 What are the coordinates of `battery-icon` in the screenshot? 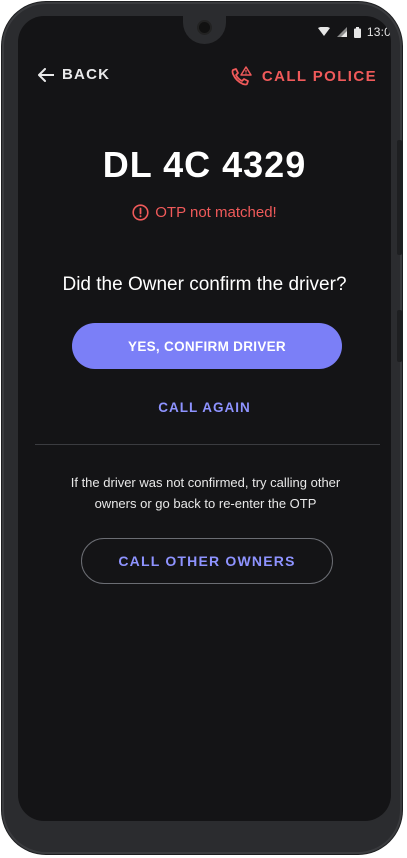 It's located at (357, 32).